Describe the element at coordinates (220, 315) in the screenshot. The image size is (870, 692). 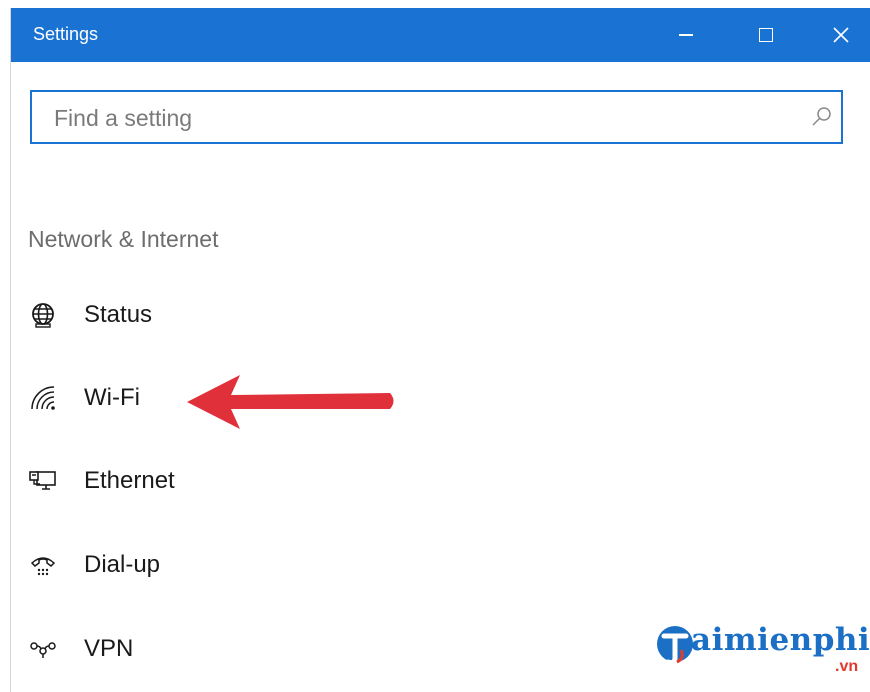
I see `sidebar-item-status: Status` at that location.